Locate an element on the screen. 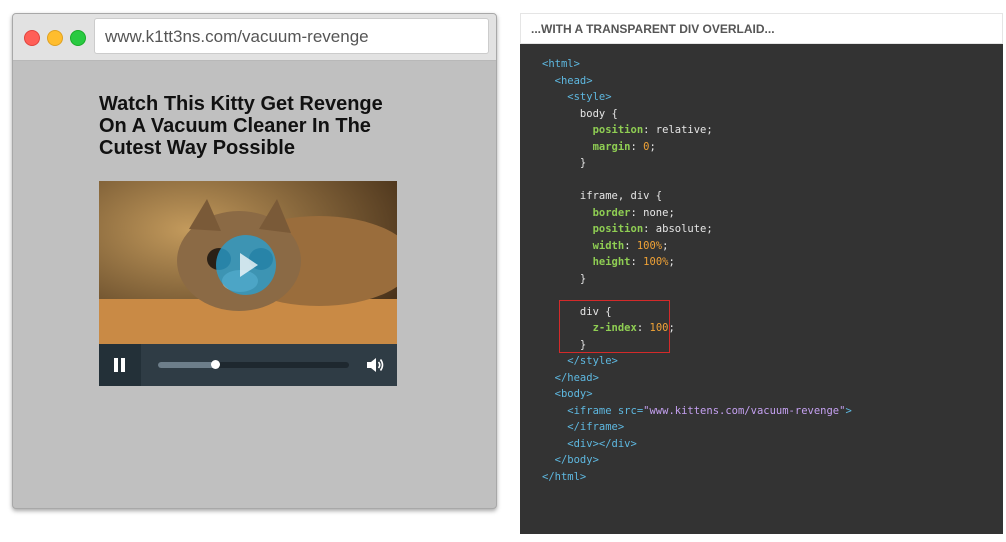 This screenshot has width=1006, height=542. volume-icon is located at coordinates (375, 365).